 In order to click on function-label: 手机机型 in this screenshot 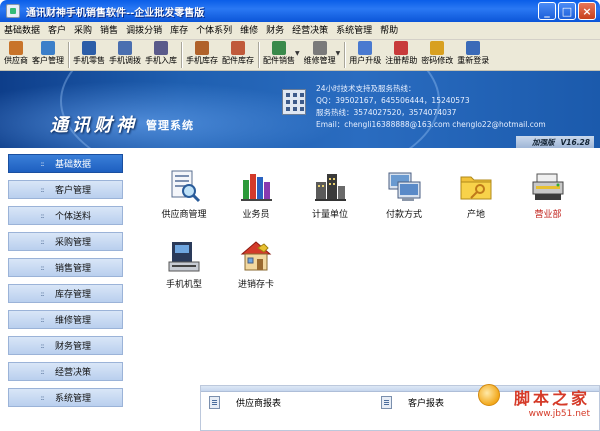, I will do `click(183, 285)`.